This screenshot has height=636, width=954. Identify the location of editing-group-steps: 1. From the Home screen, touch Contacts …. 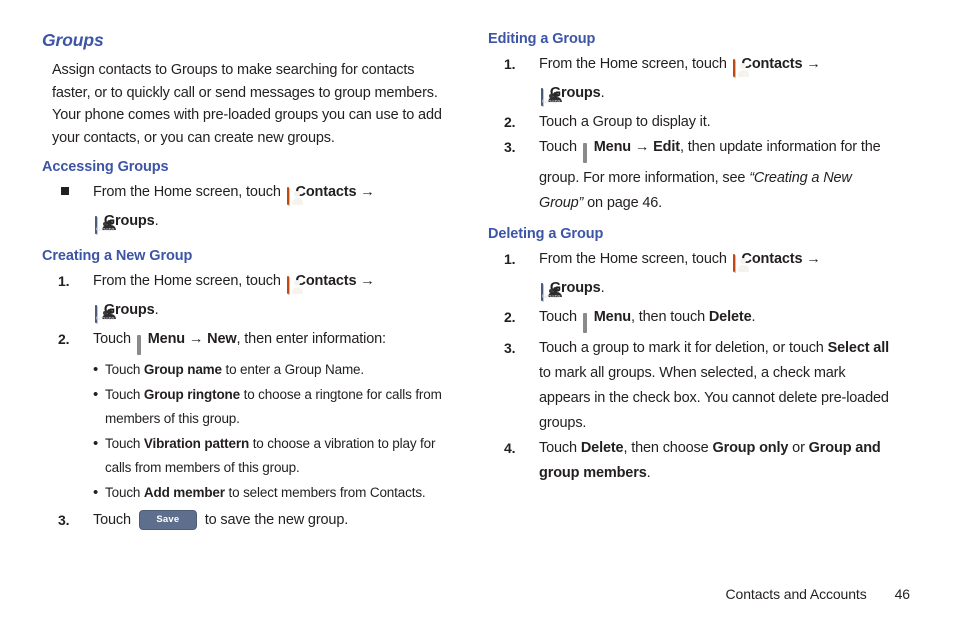
(693, 134).